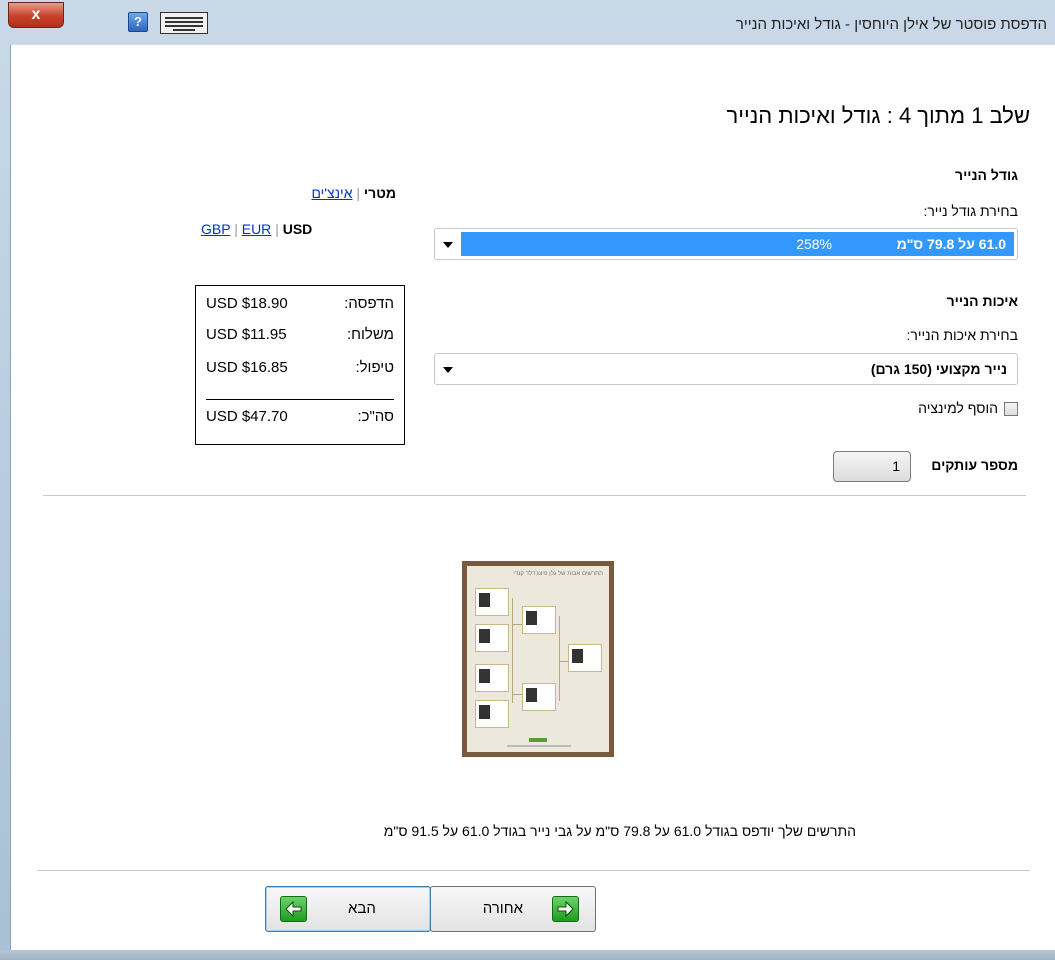  I want to click on price-row-handling: טיפול: USD $16.85, so click(300, 369).